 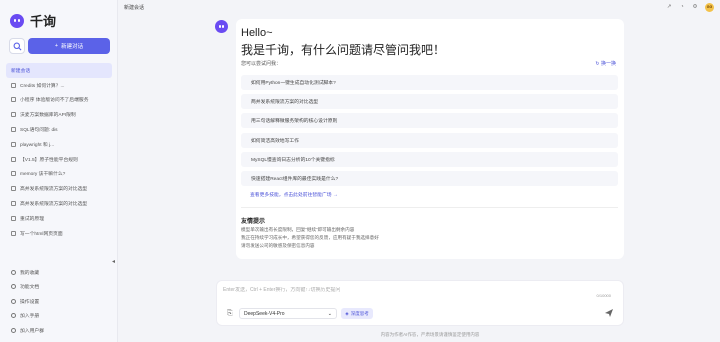 I want to click on suggested-question: 快速搭建React组件库的最佳实践是什么?, so click(x=429, y=178).